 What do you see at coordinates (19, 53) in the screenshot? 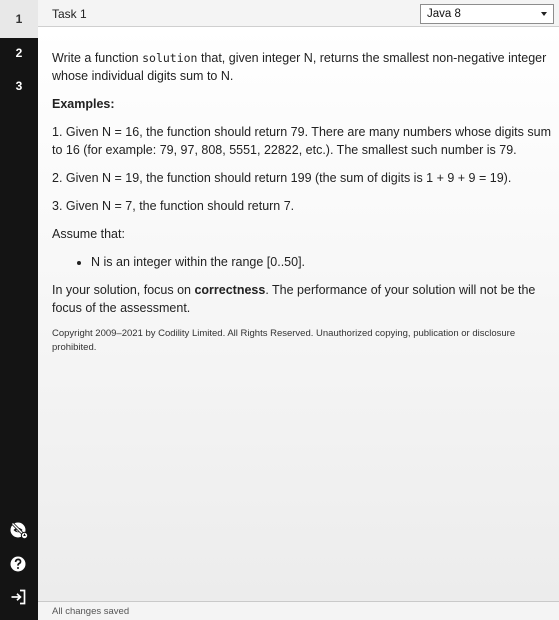
I see `task-tab-2: 2` at bounding box center [19, 53].